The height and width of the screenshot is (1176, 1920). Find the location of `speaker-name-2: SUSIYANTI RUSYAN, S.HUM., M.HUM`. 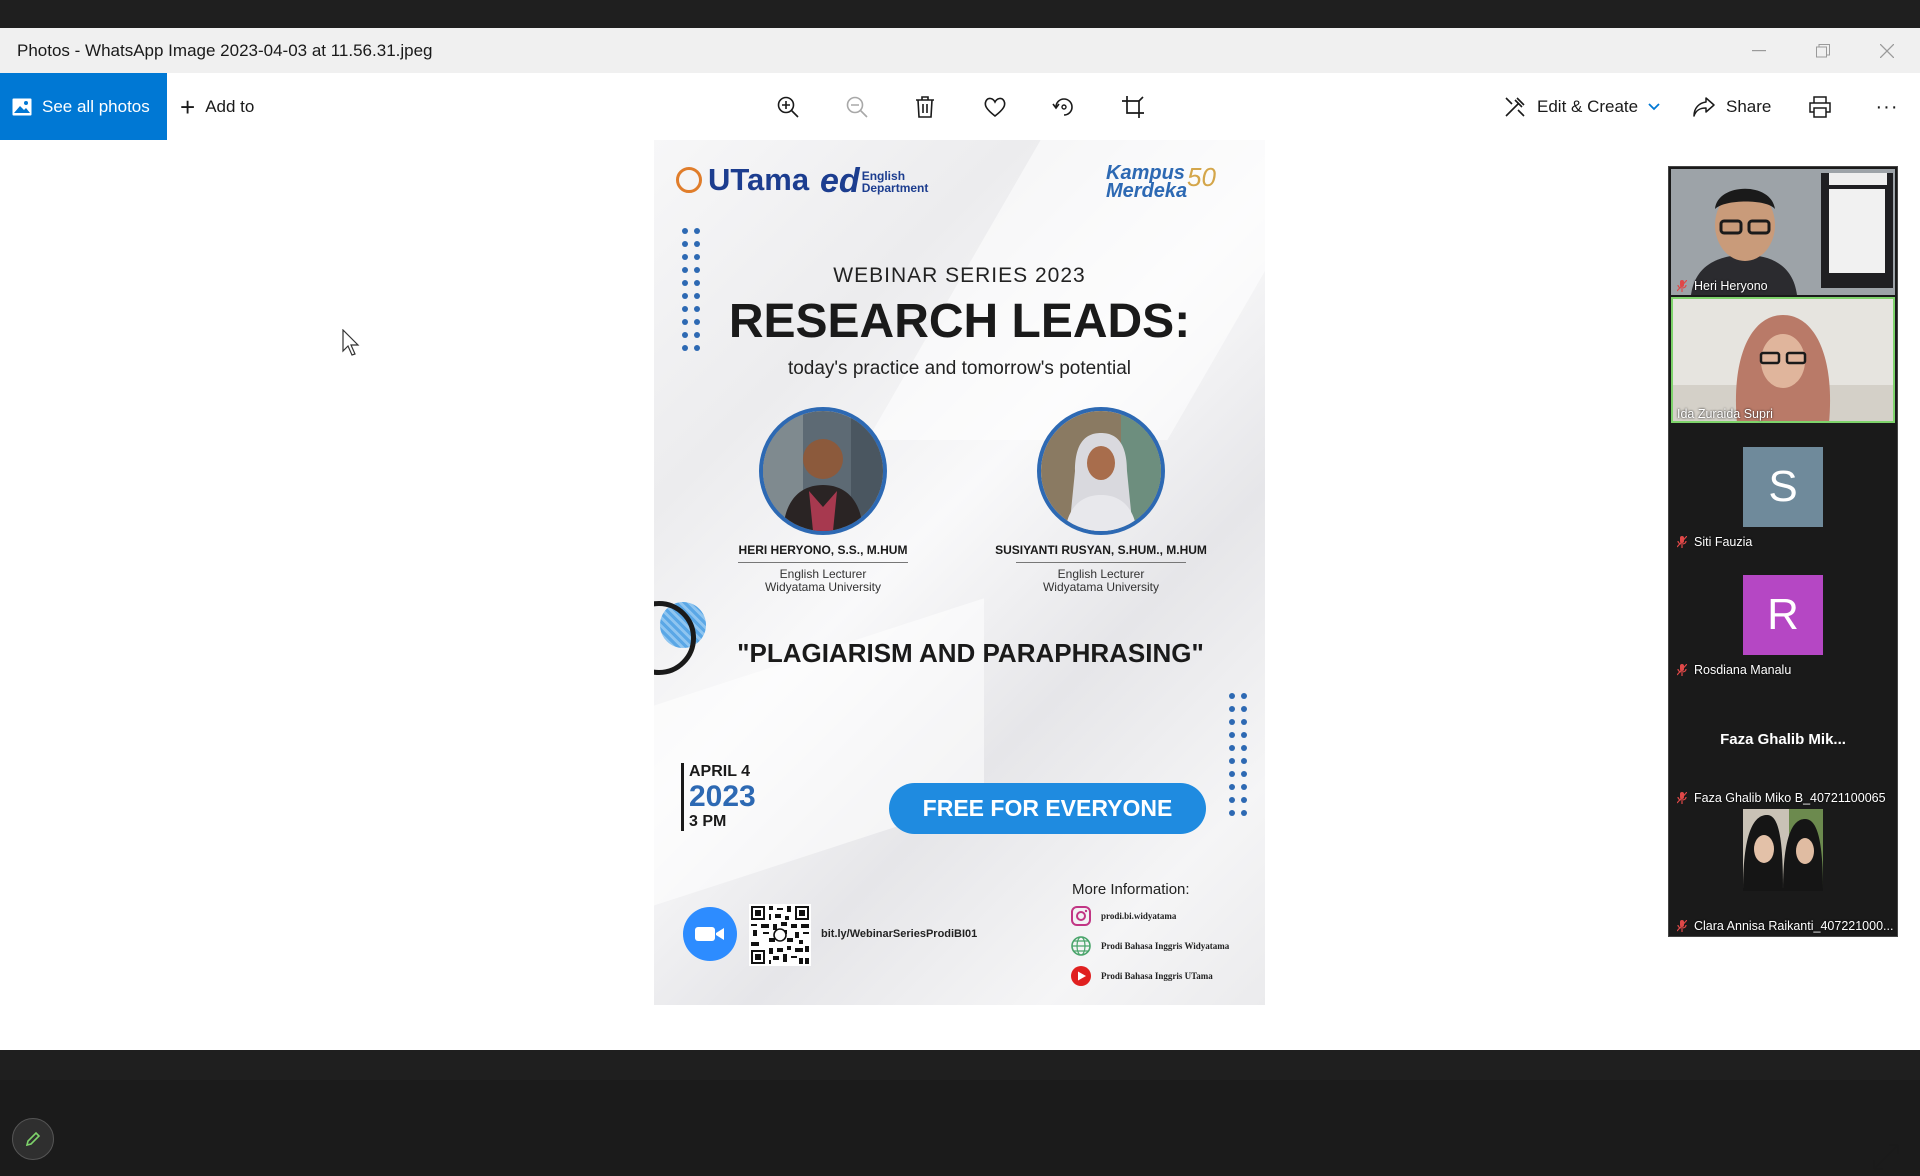

speaker-name-2: SUSIYANTI RUSYAN, S.HUM., M.HUM is located at coordinates (1101, 550).